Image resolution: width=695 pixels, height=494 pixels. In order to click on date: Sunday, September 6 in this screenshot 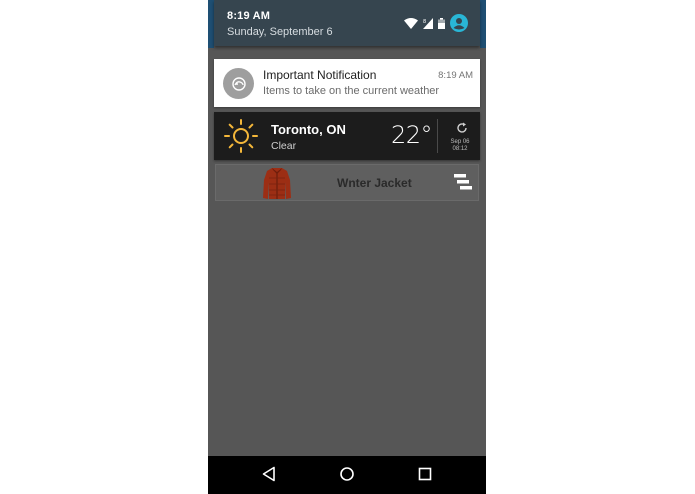, I will do `click(280, 32)`.